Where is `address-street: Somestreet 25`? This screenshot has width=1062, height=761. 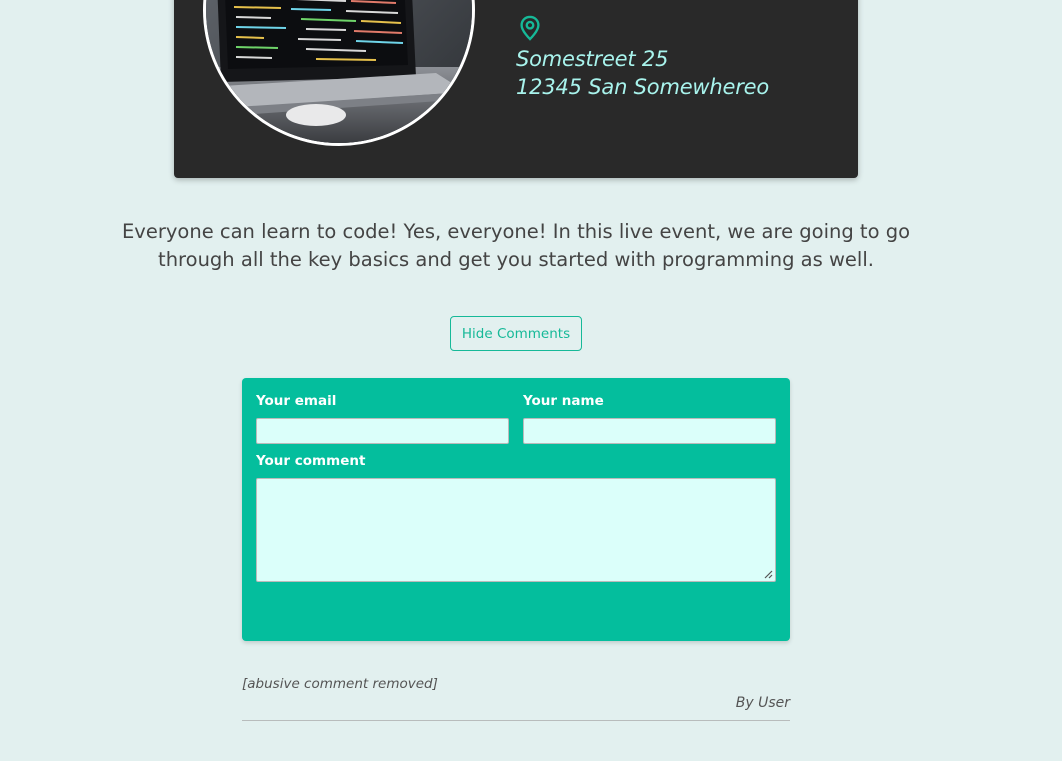
address-street: Somestreet 25 is located at coordinates (592, 59).